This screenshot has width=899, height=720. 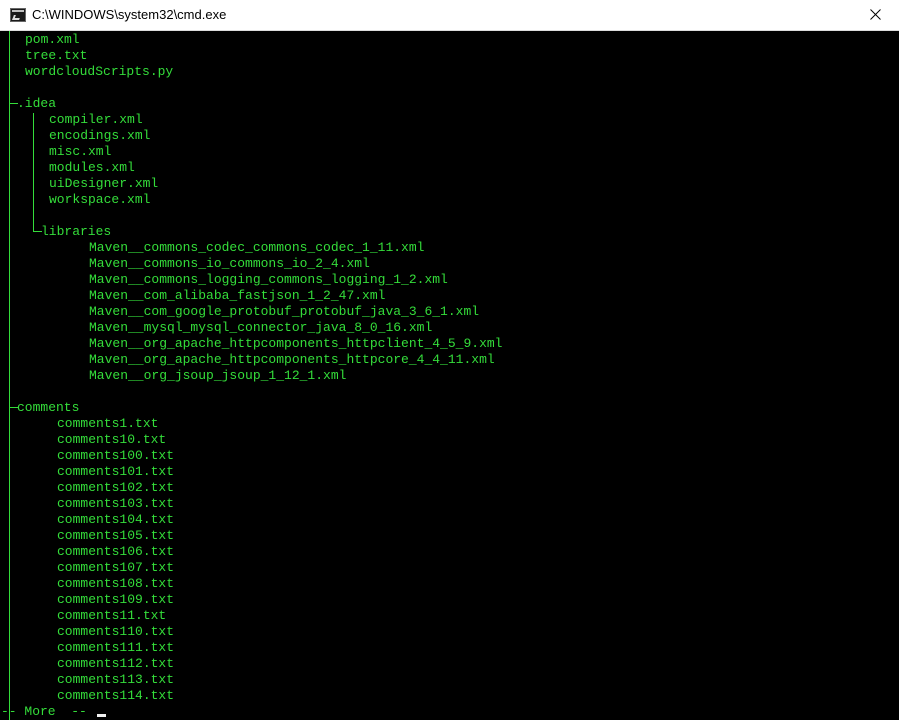 I want to click on close-icon, so click(x=875, y=14).